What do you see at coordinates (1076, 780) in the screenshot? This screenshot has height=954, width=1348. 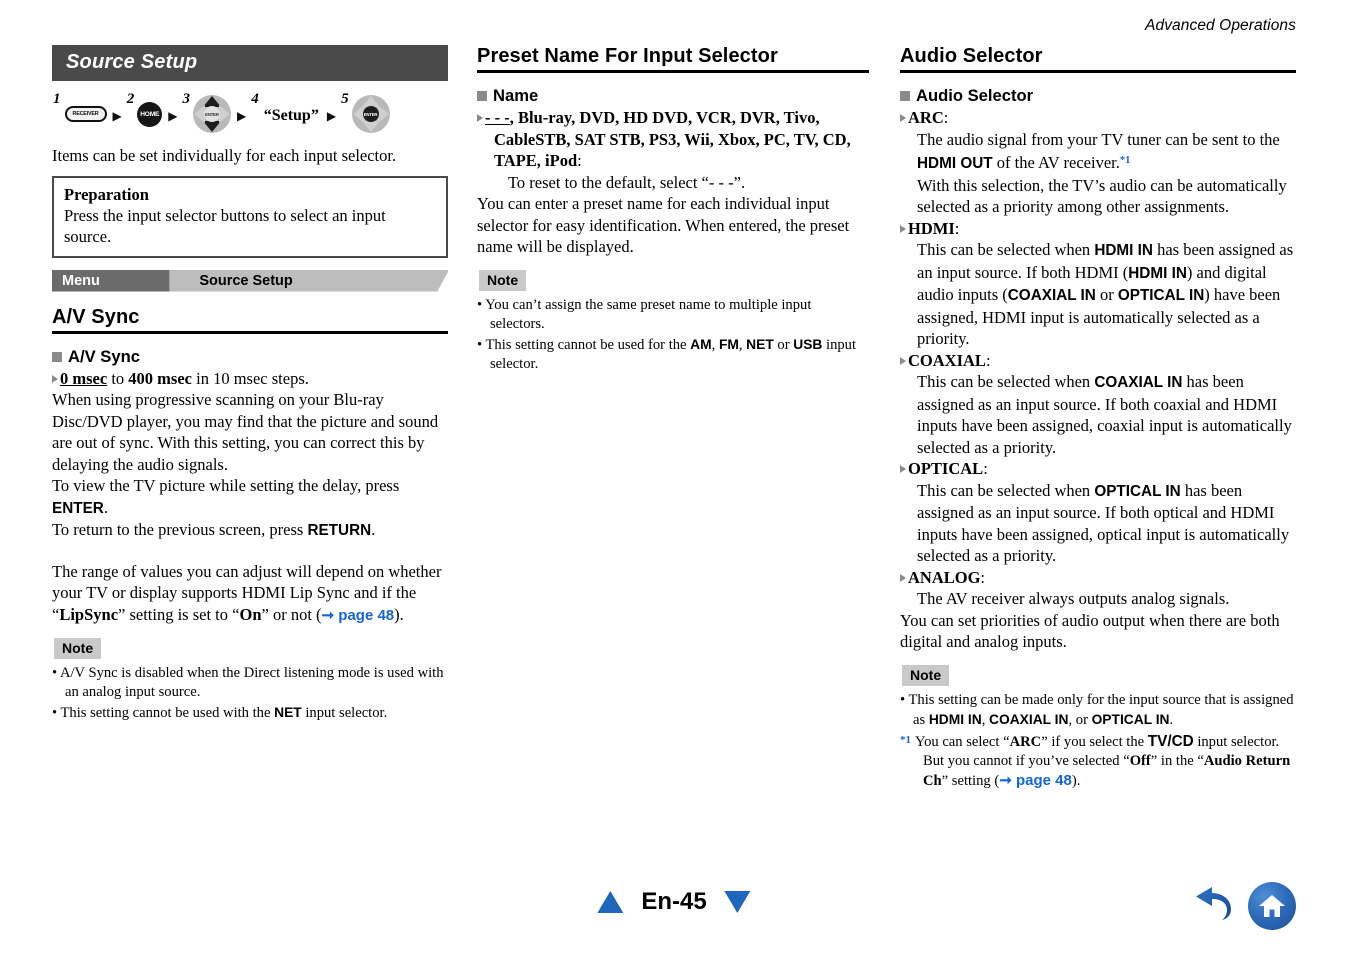 I see `fn-t6: ).` at bounding box center [1076, 780].